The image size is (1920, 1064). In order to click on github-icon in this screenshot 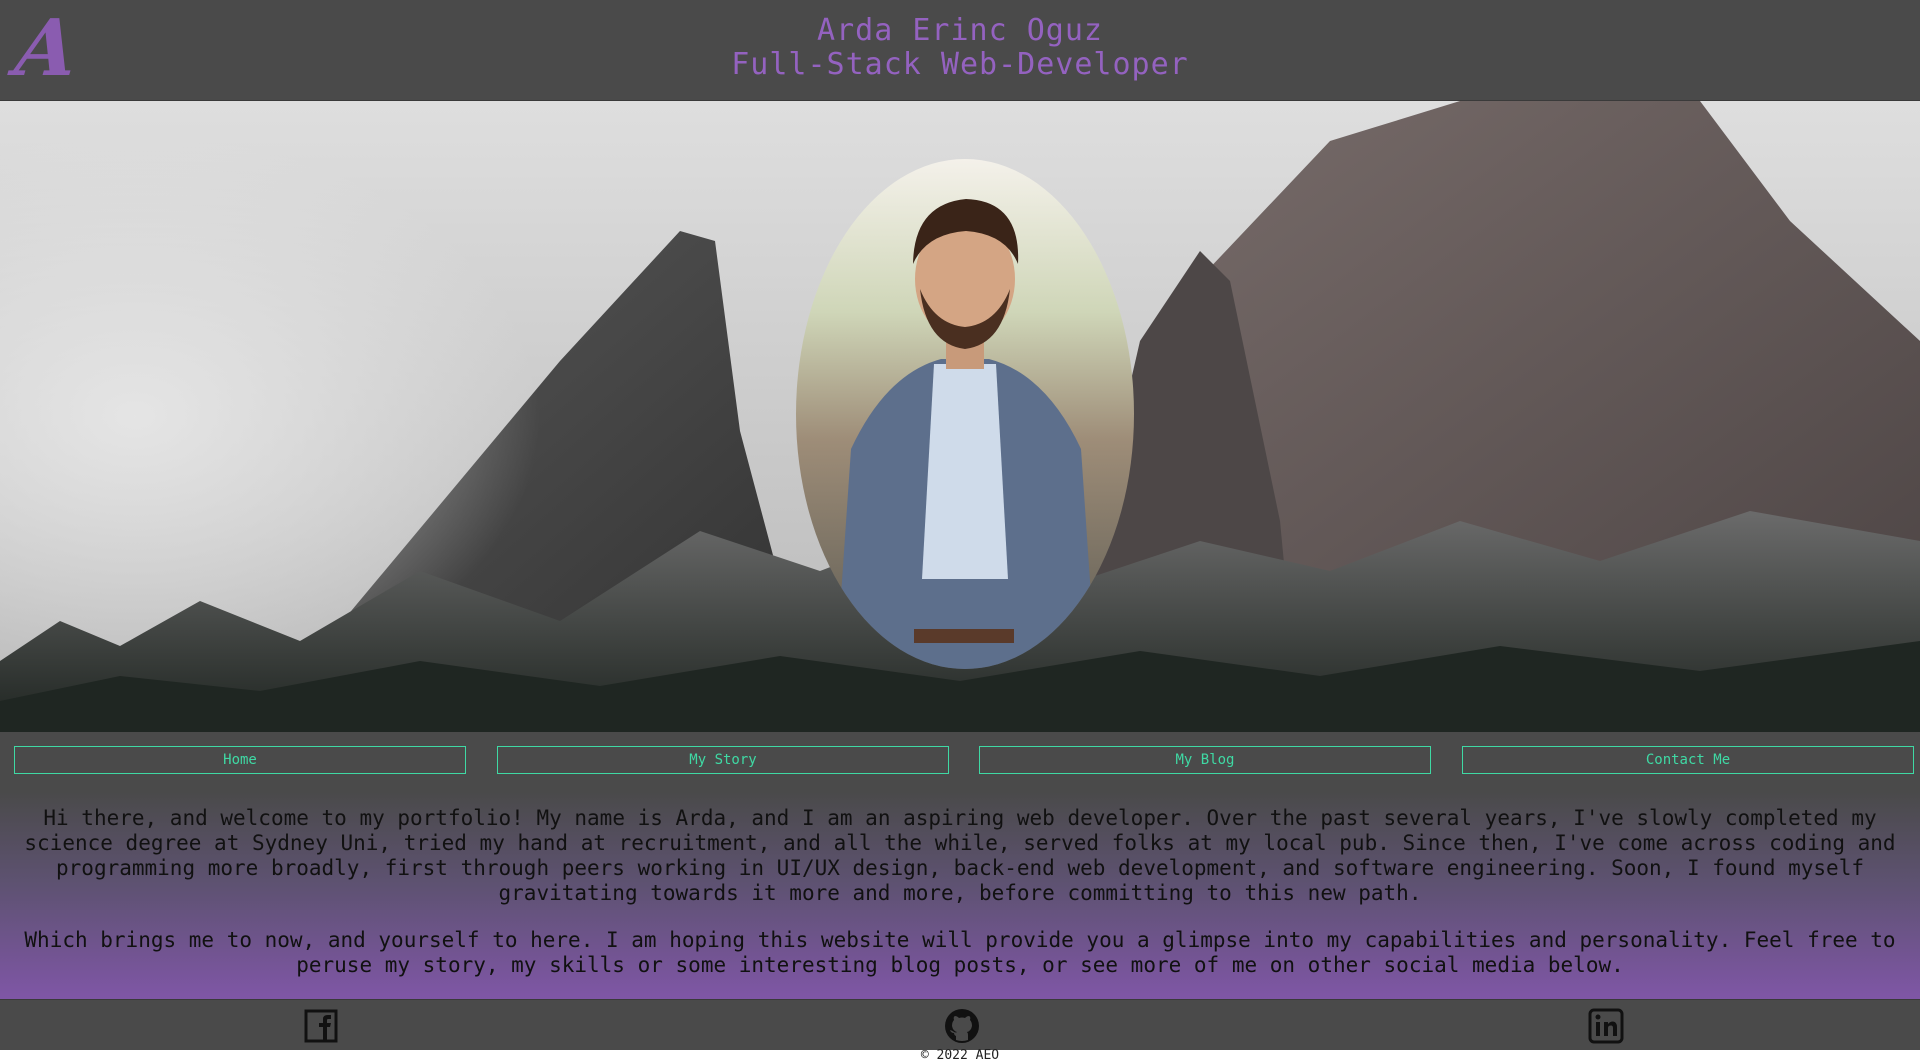, I will do `click(962, 1026)`.